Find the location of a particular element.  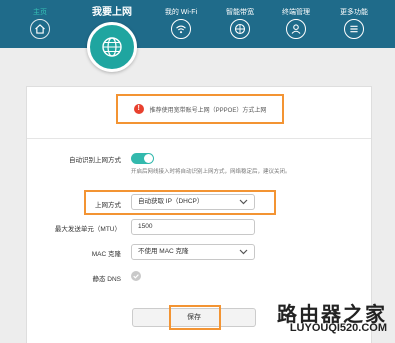

globe-icon is located at coordinates (112, 47).